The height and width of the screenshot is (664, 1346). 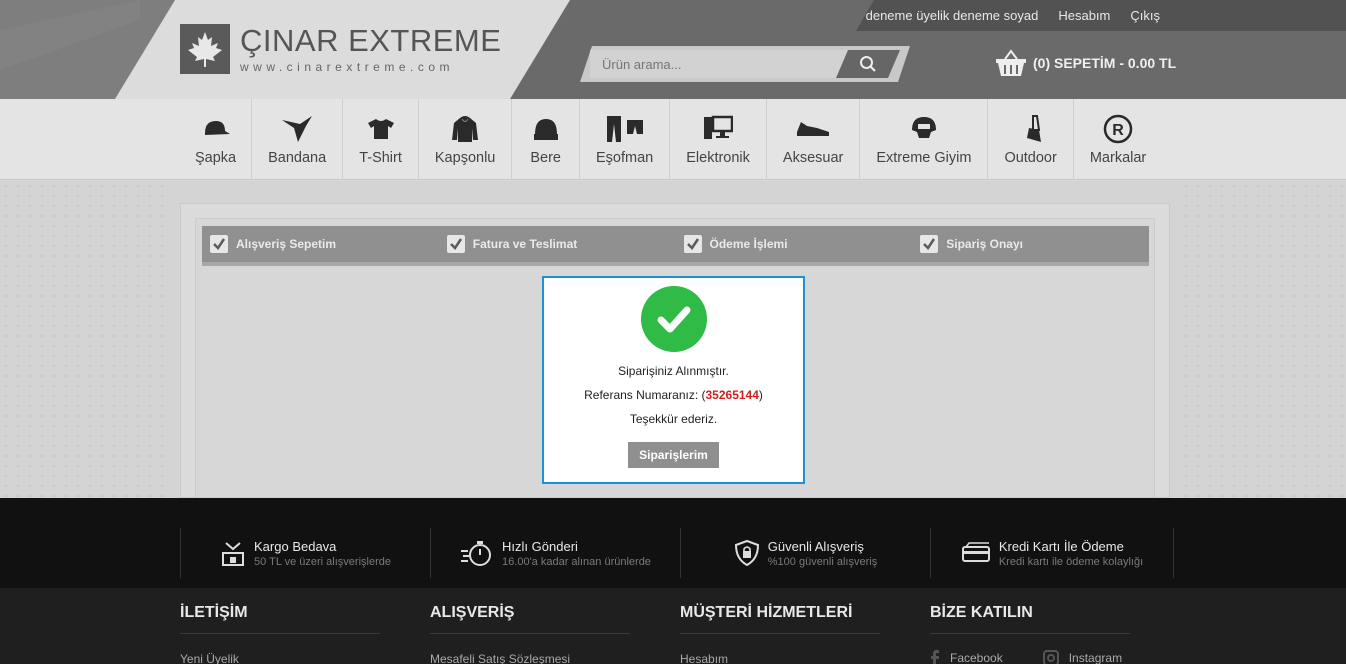 I want to click on thanks-message: Teşekkür ederiz., so click(x=673, y=419).